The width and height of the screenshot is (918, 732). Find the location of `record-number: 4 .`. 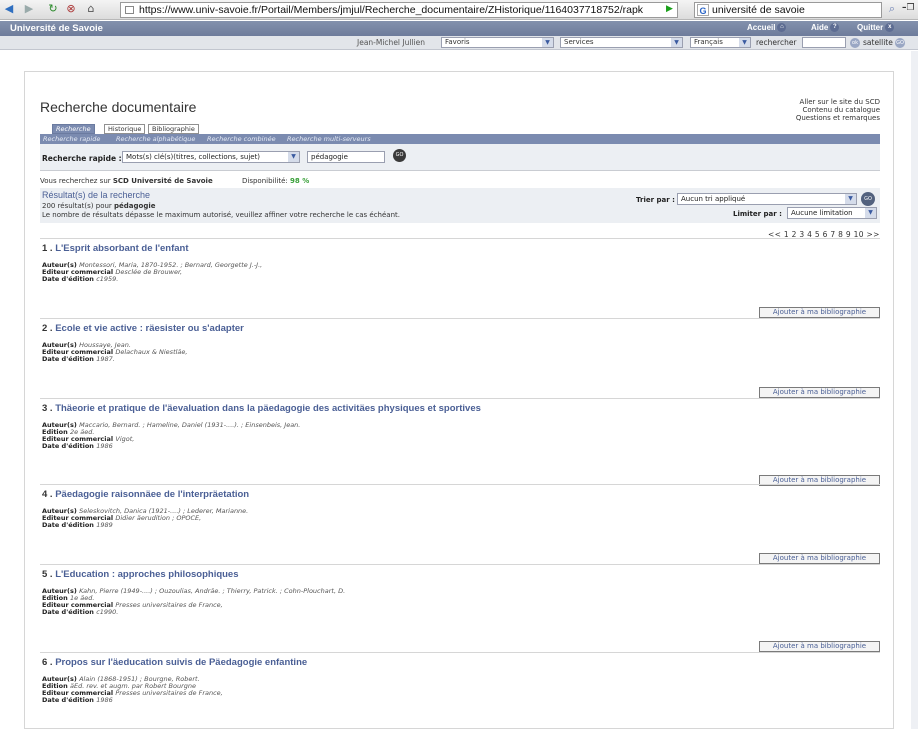

record-number: 4 . is located at coordinates (47, 494).